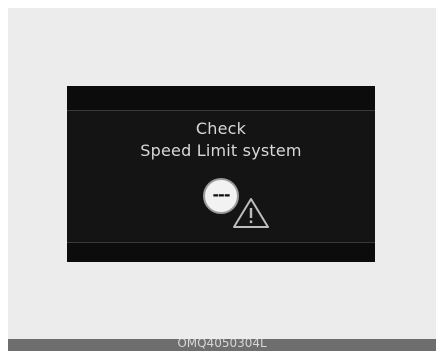 This screenshot has width=443, height=351. Describe the element at coordinates (221, 98) in the screenshot. I see `display-top-band` at that location.